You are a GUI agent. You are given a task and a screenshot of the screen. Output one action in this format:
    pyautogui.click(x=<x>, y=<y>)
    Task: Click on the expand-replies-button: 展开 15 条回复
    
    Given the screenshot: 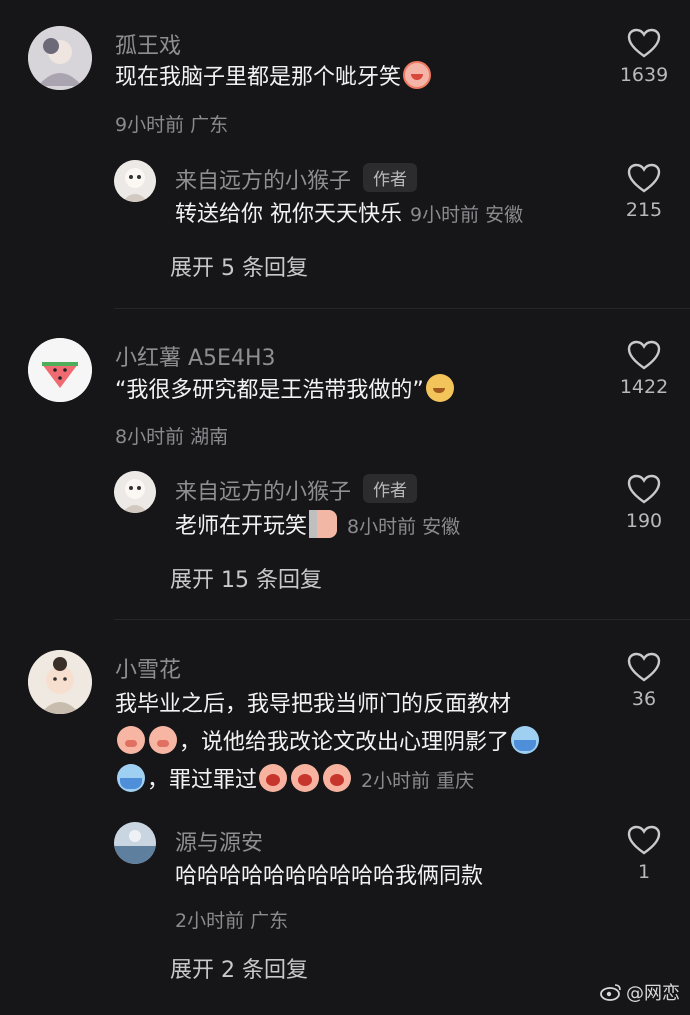 What is the action you would take?
    pyautogui.click(x=246, y=578)
    